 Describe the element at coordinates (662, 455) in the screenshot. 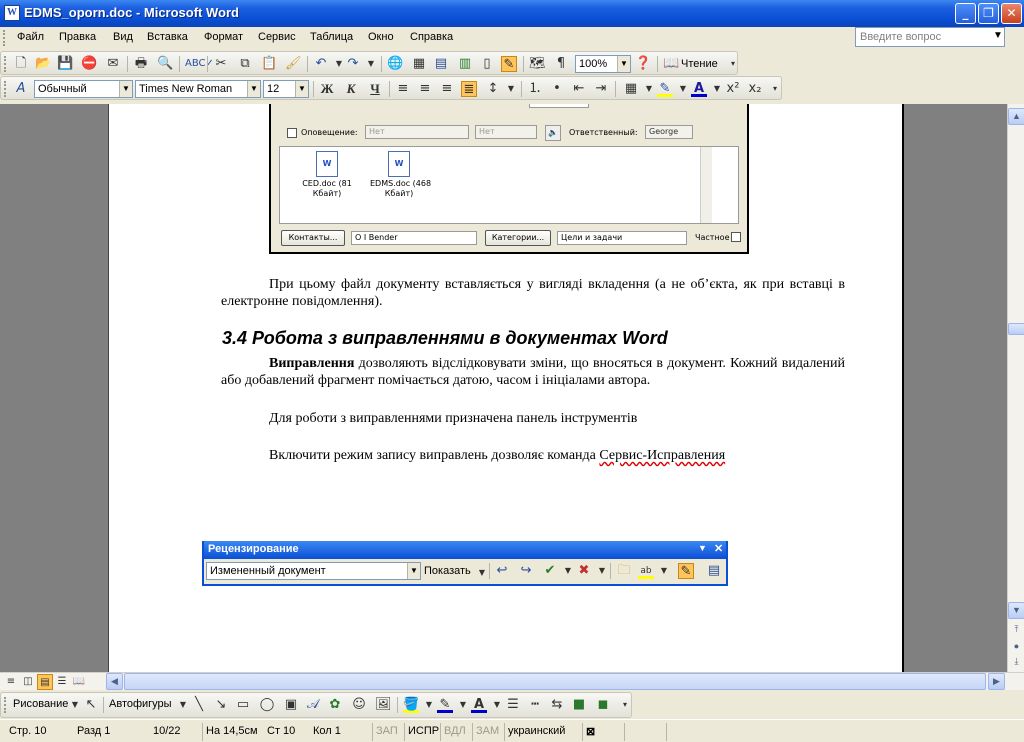

I see `command-link: Сервис-Исправления` at that location.